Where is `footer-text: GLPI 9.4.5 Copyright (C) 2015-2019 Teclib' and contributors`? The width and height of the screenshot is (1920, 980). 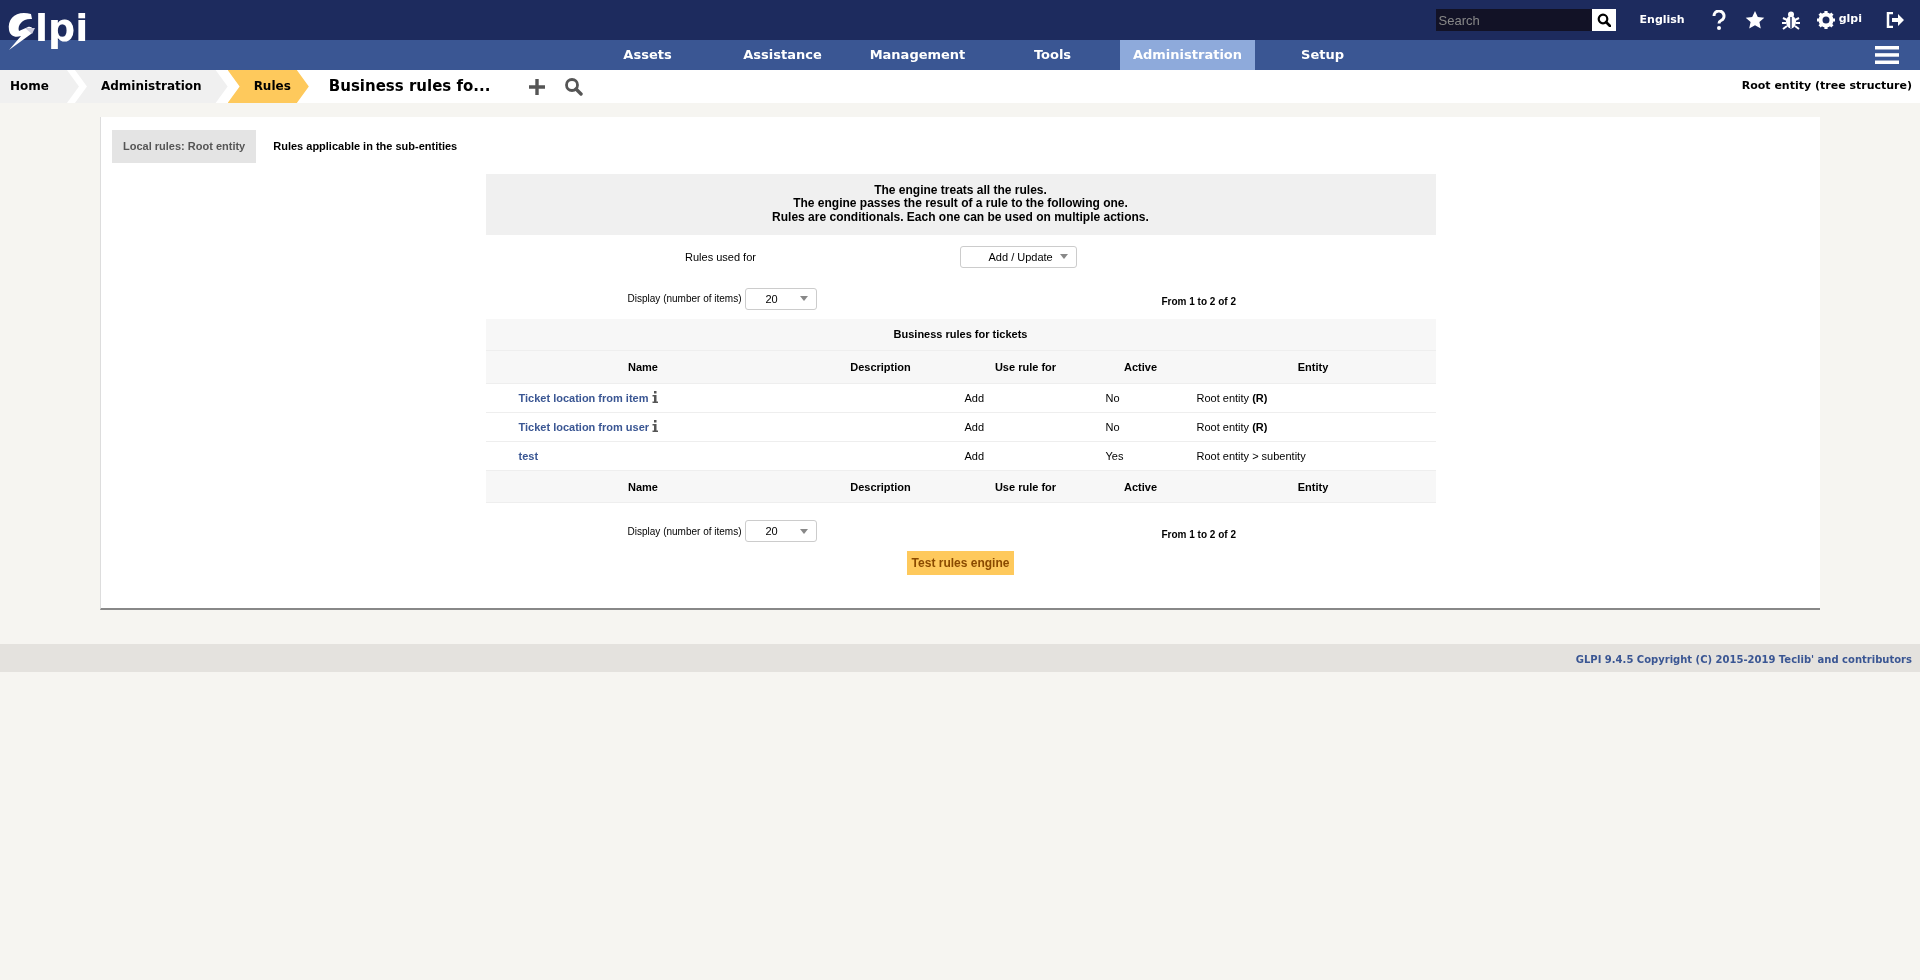 footer-text: GLPI 9.4.5 Copyright (C) 2015-2019 Teclib' and contributors is located at coordinates (960, 658).